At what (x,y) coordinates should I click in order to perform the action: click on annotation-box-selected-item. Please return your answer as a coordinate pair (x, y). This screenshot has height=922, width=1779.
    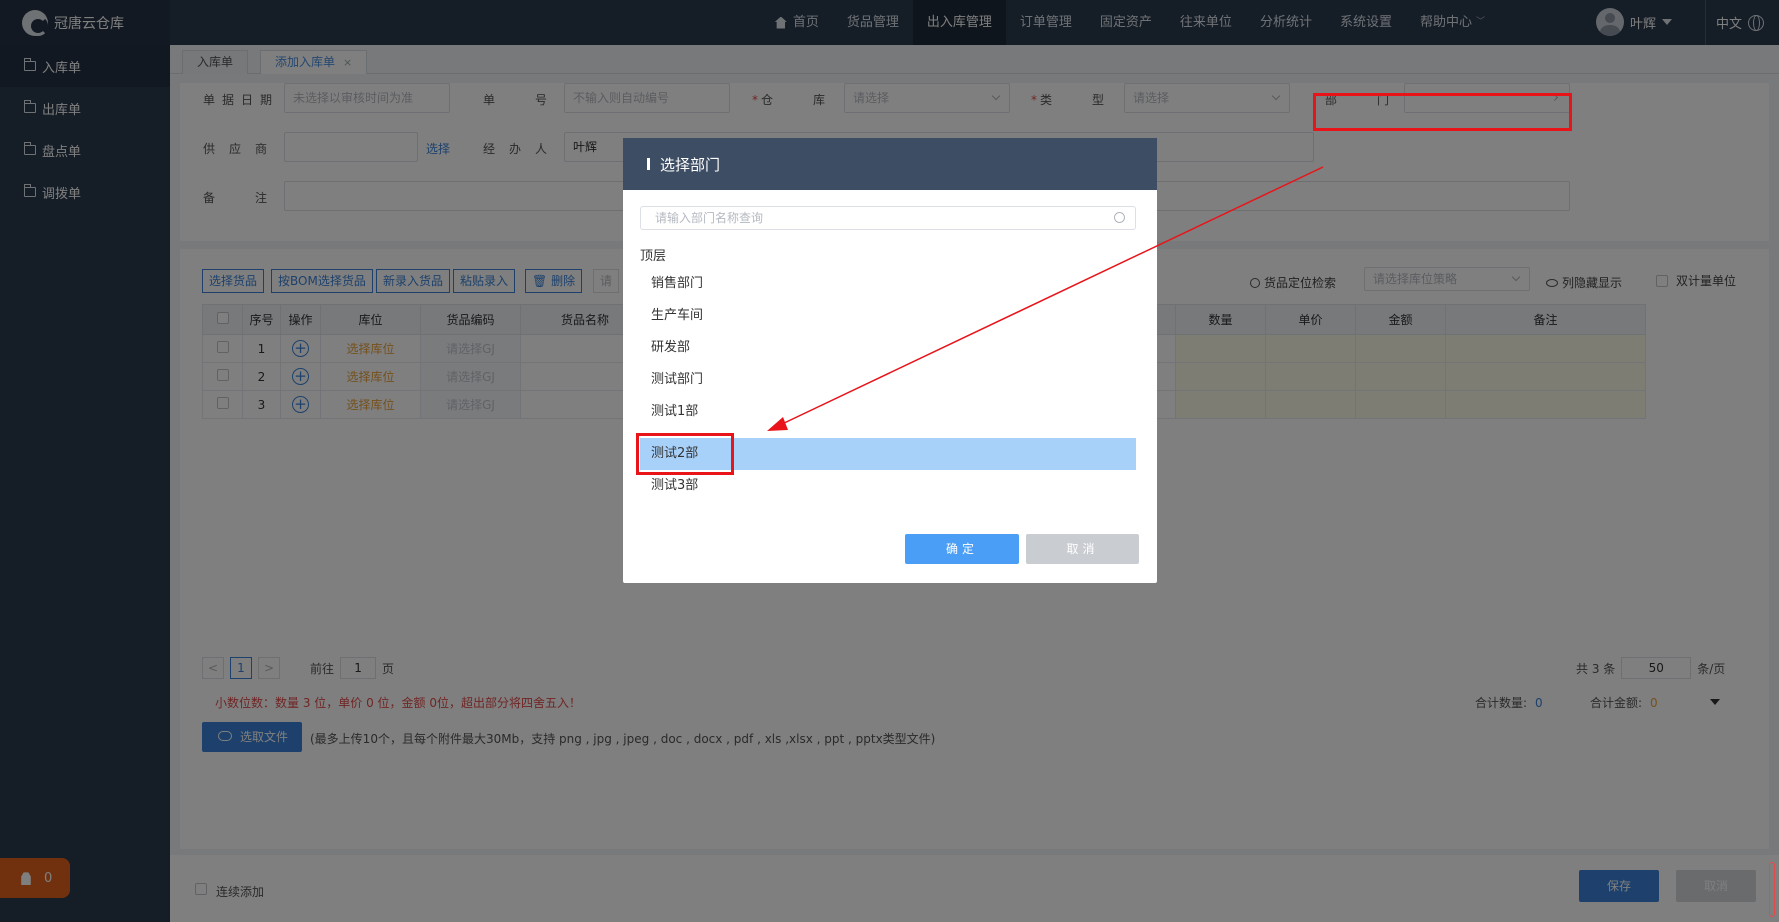
    Looking at the image, I should click on (685, 454).